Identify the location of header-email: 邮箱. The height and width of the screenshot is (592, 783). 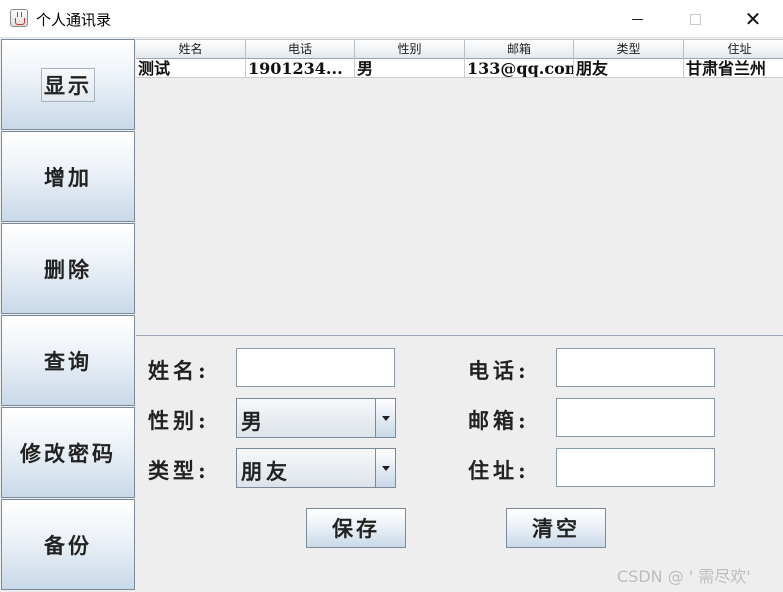
(519, 49).